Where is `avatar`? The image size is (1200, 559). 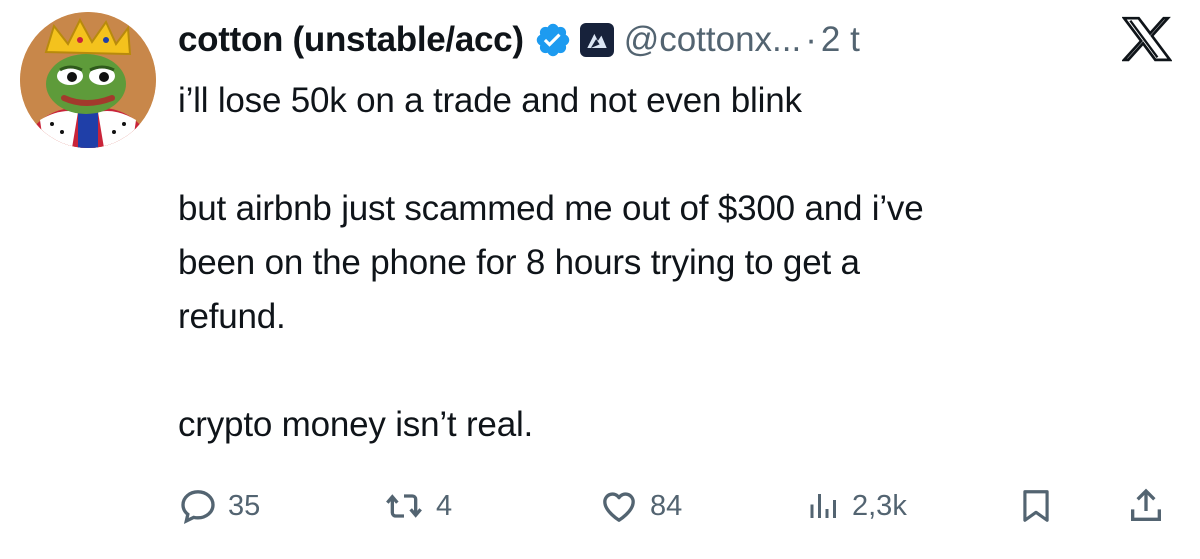 avatar is located at coordinates (88, 80).